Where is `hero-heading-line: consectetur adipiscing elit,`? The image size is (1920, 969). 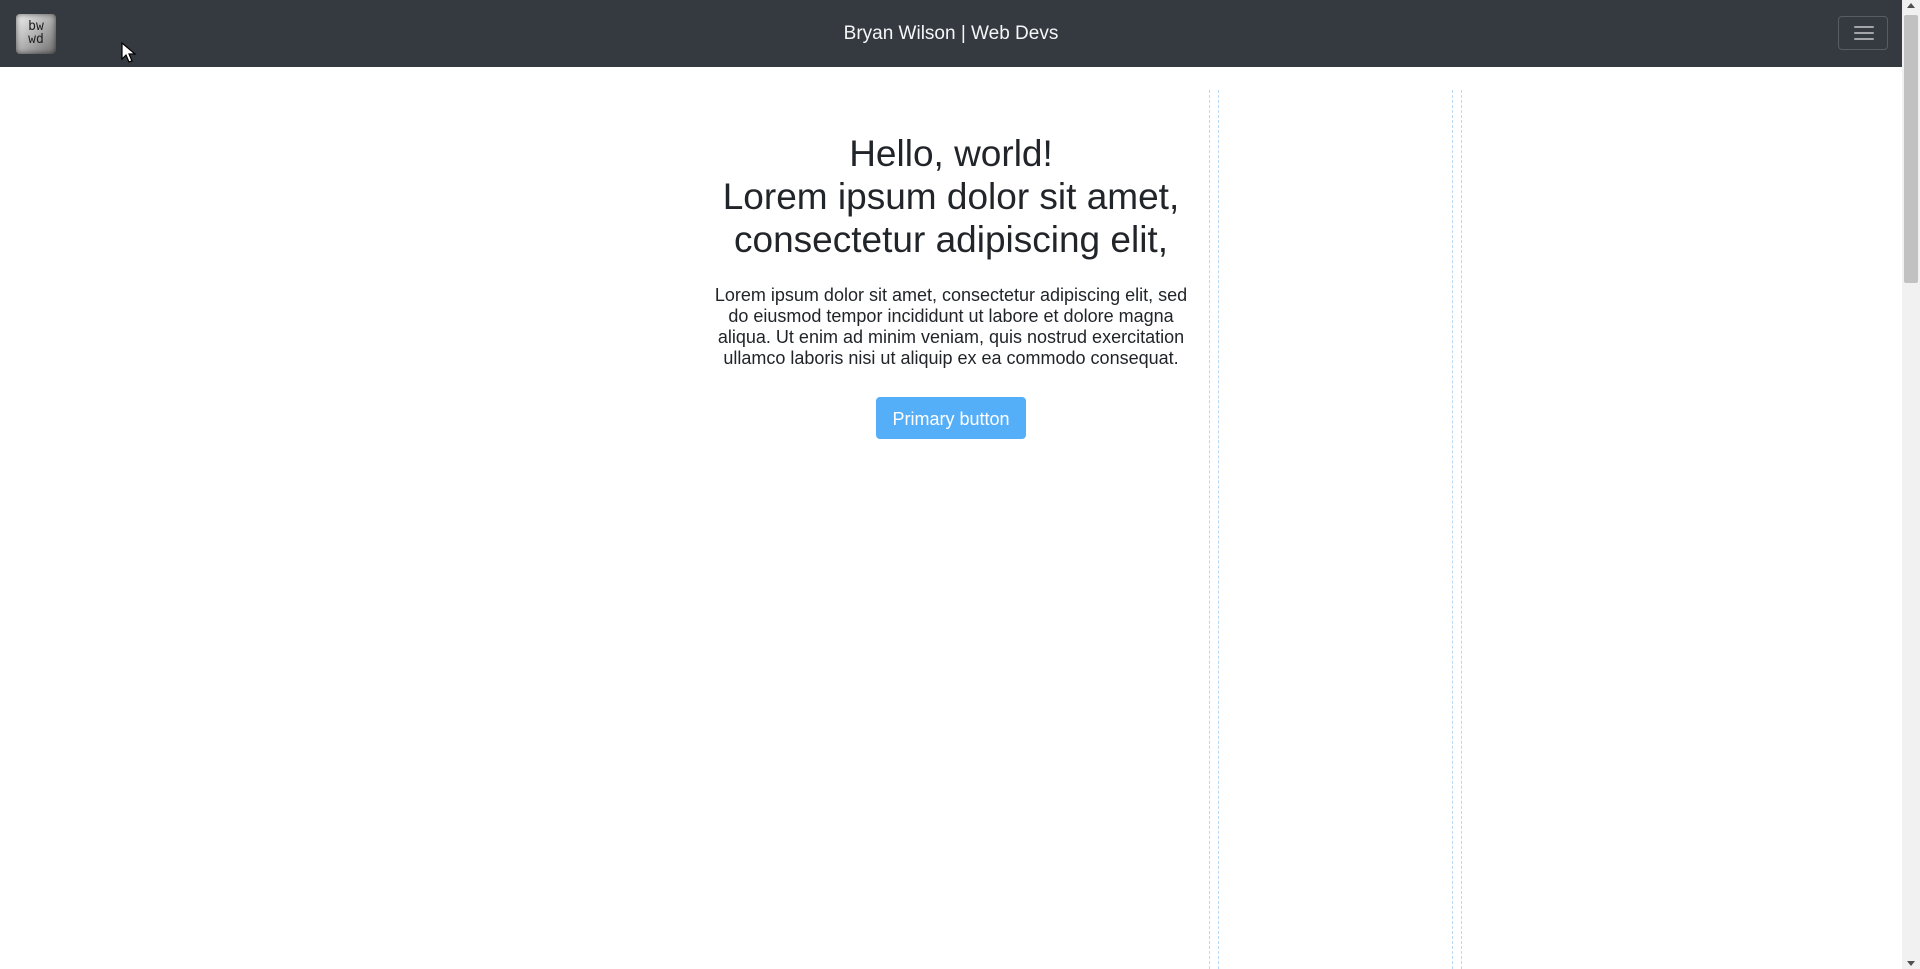
hero-heading-line: consectetur adipiscing elit, is located at coordinates (951, 239).